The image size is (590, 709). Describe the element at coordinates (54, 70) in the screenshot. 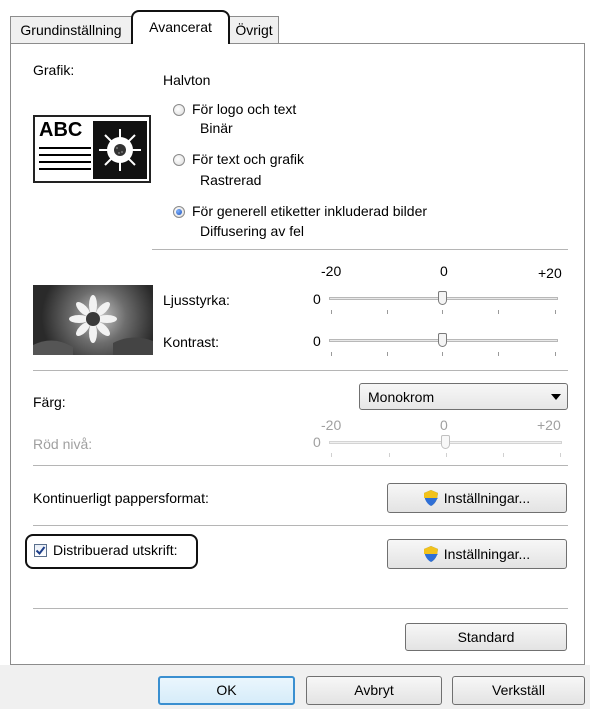

I see `graphics-label: Grafik:` at that location.